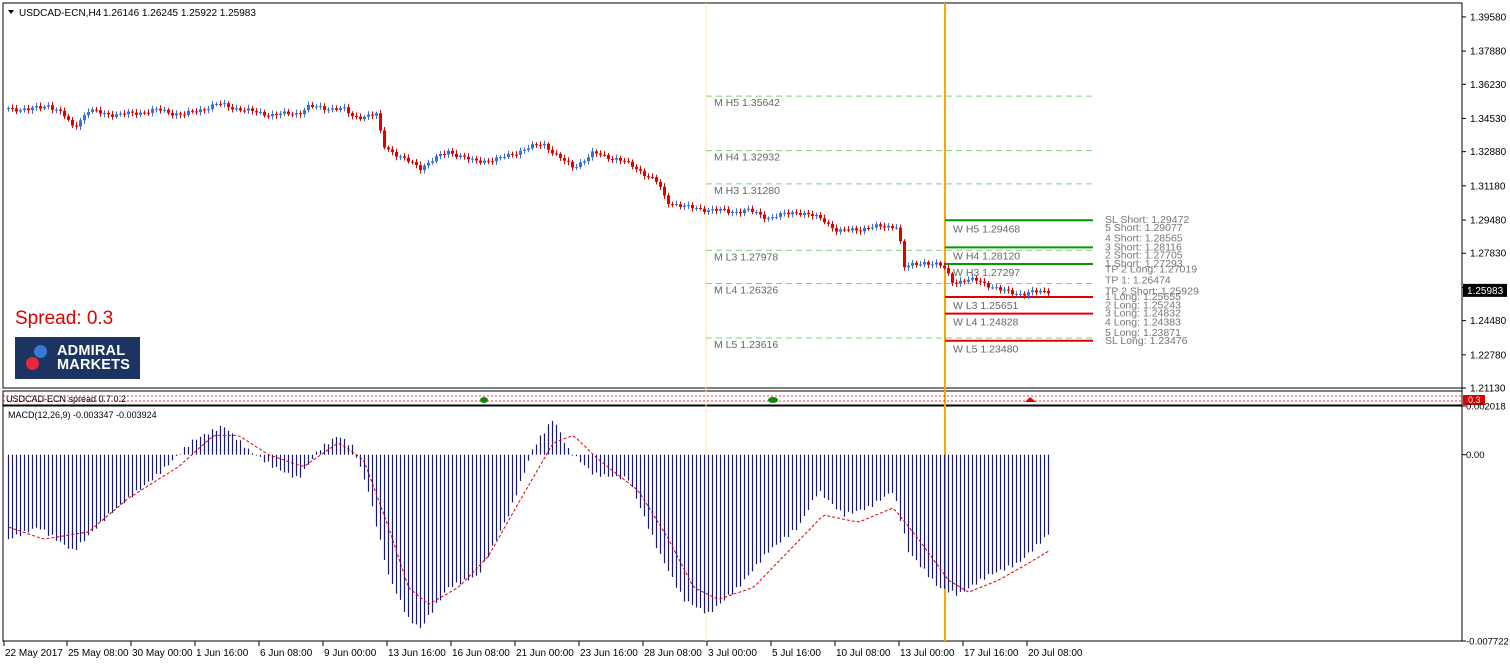  I want to click on time-tick-label: 10 Jul 08:00, so click(863, 653).